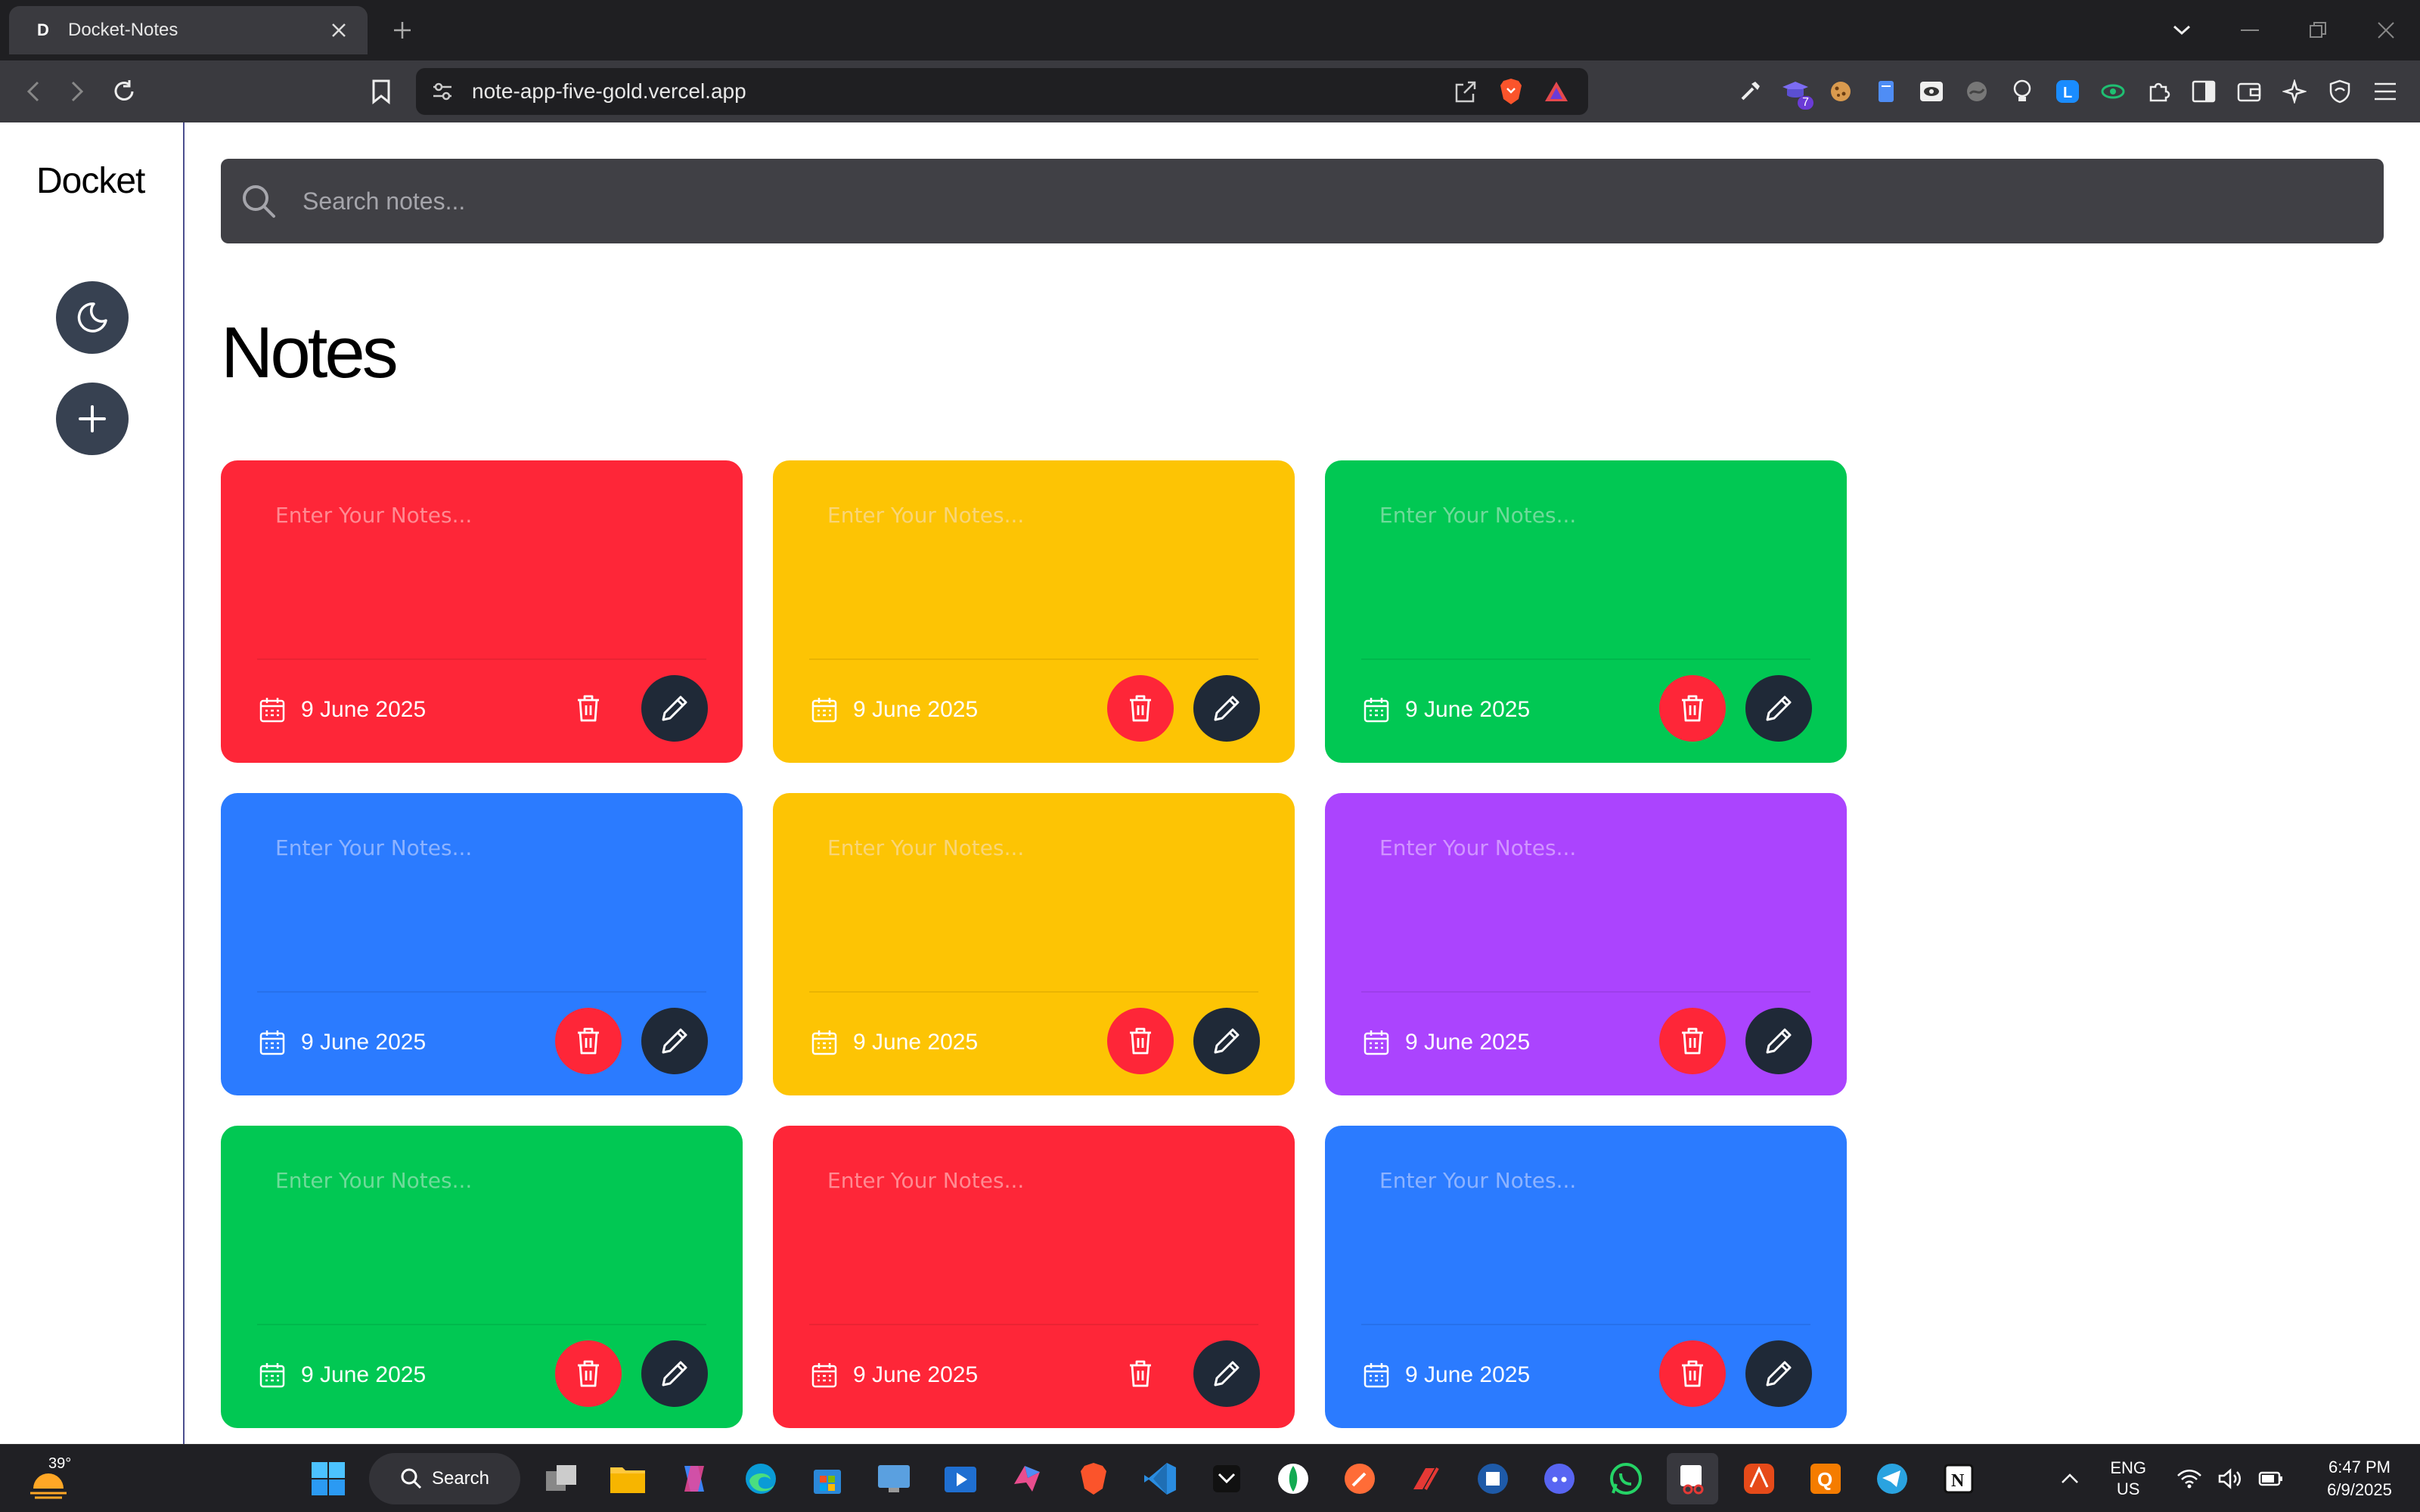  Describe the element at coordinates (894, 1478) in the screenshot. I see `control-panel-icon` at that location.